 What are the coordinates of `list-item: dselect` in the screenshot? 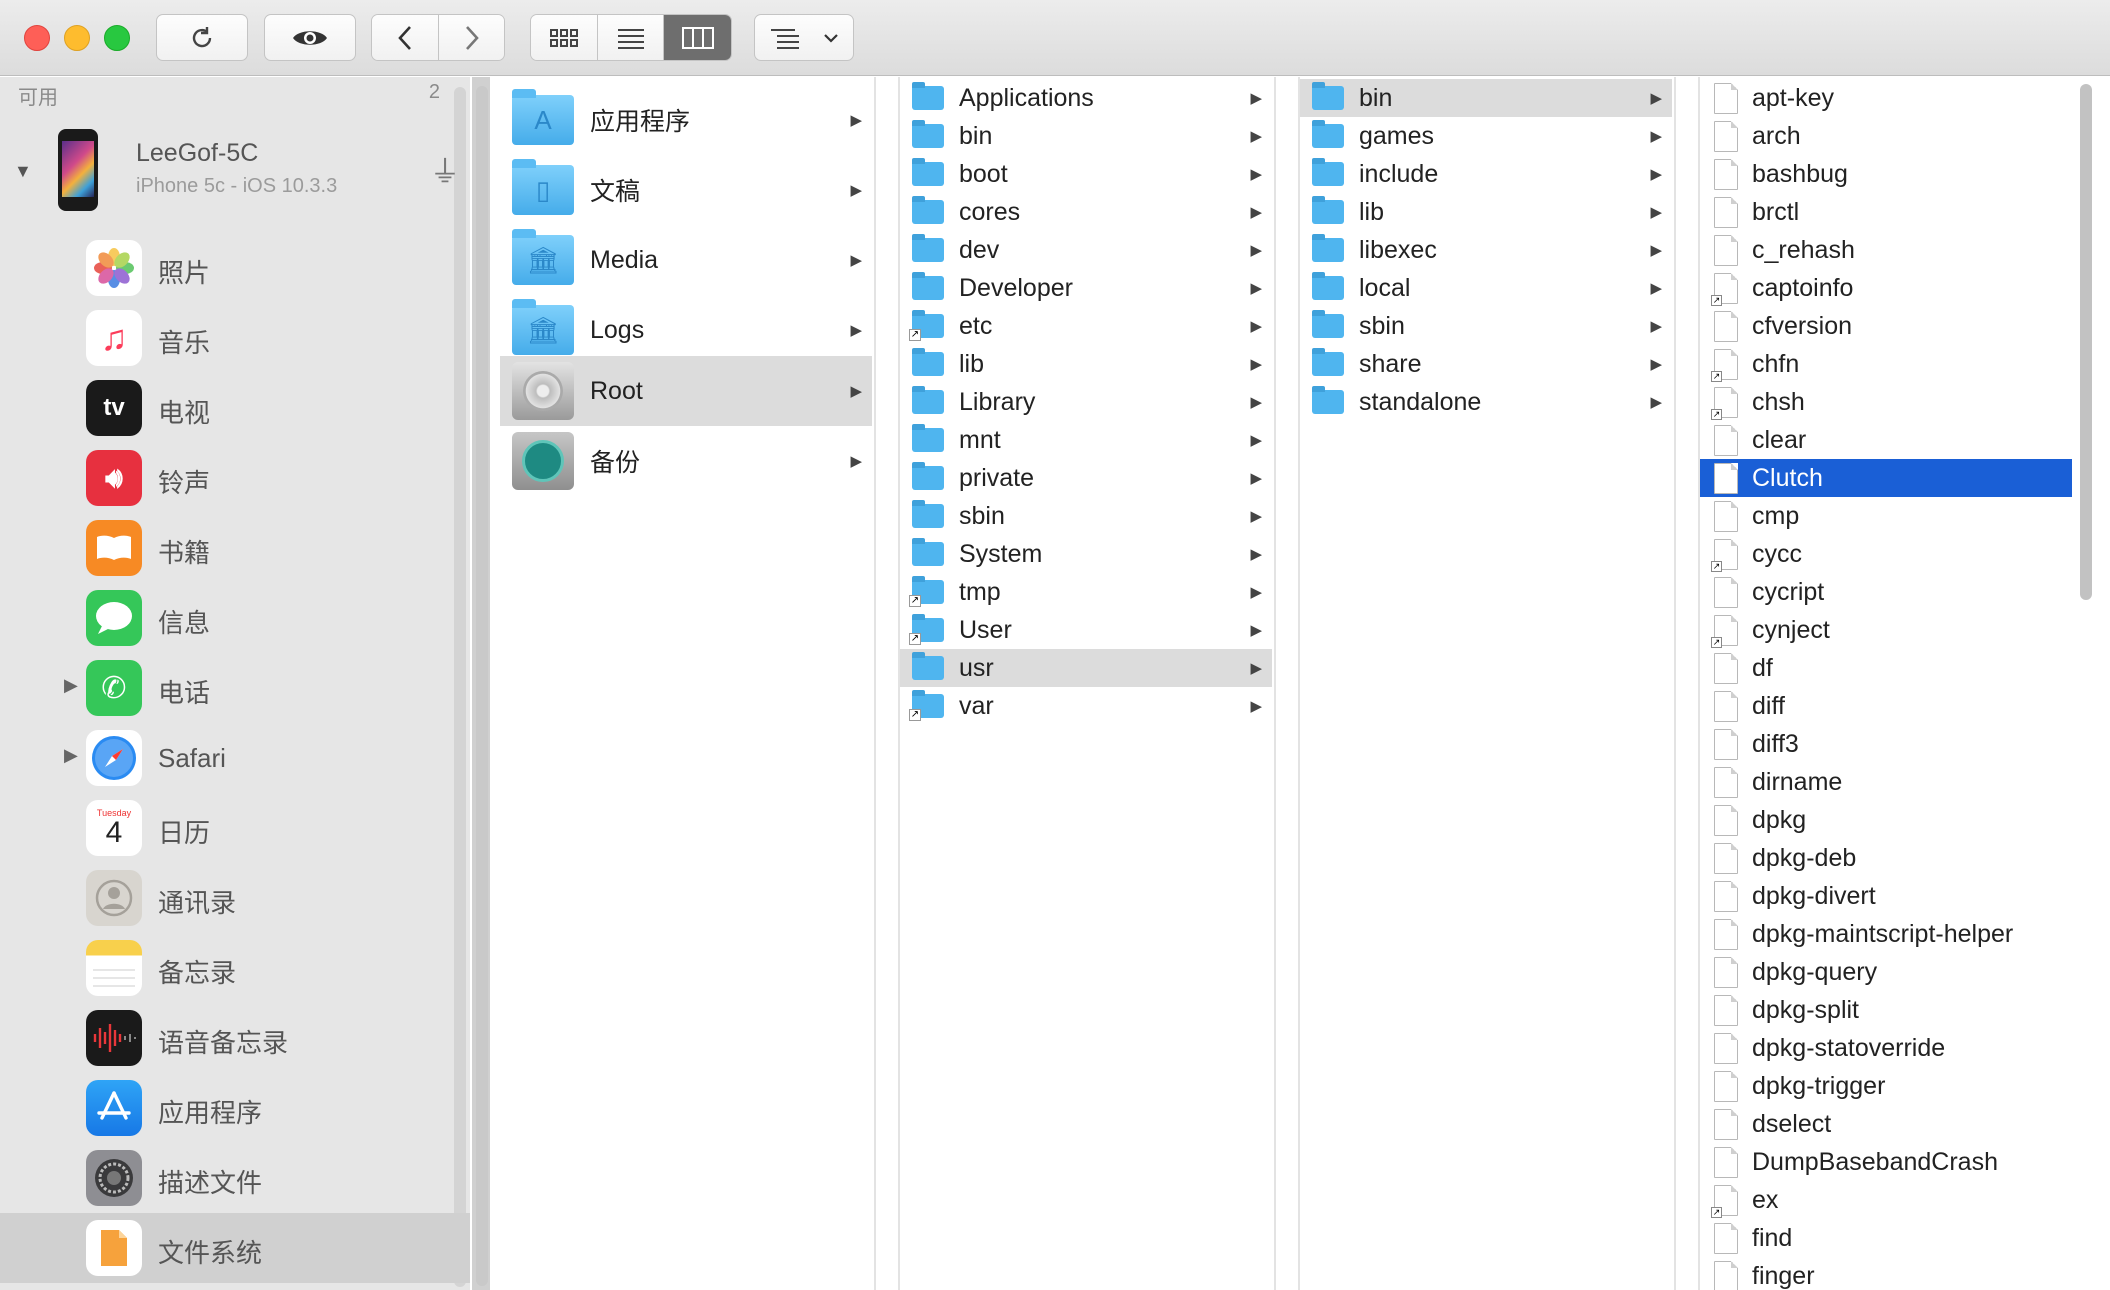 It's located at (1886, 1124).